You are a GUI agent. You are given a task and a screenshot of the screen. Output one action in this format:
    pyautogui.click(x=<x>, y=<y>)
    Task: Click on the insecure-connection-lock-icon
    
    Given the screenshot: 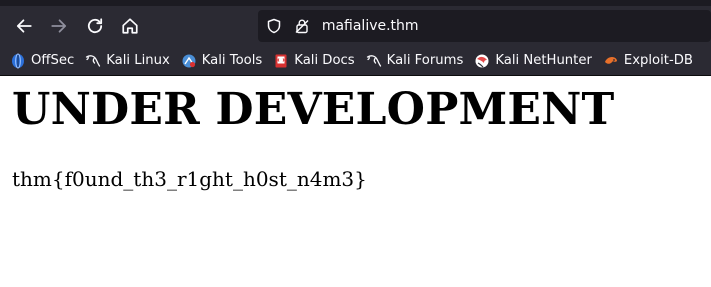 What is the action you would take?
    pyautogui.click(x=302, y=26)
    